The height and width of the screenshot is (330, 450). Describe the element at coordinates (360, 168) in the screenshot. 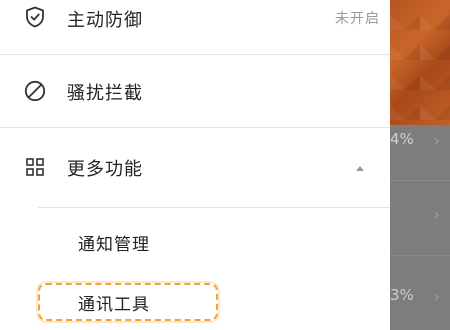

I see `collapse-caret-icon` at that location.